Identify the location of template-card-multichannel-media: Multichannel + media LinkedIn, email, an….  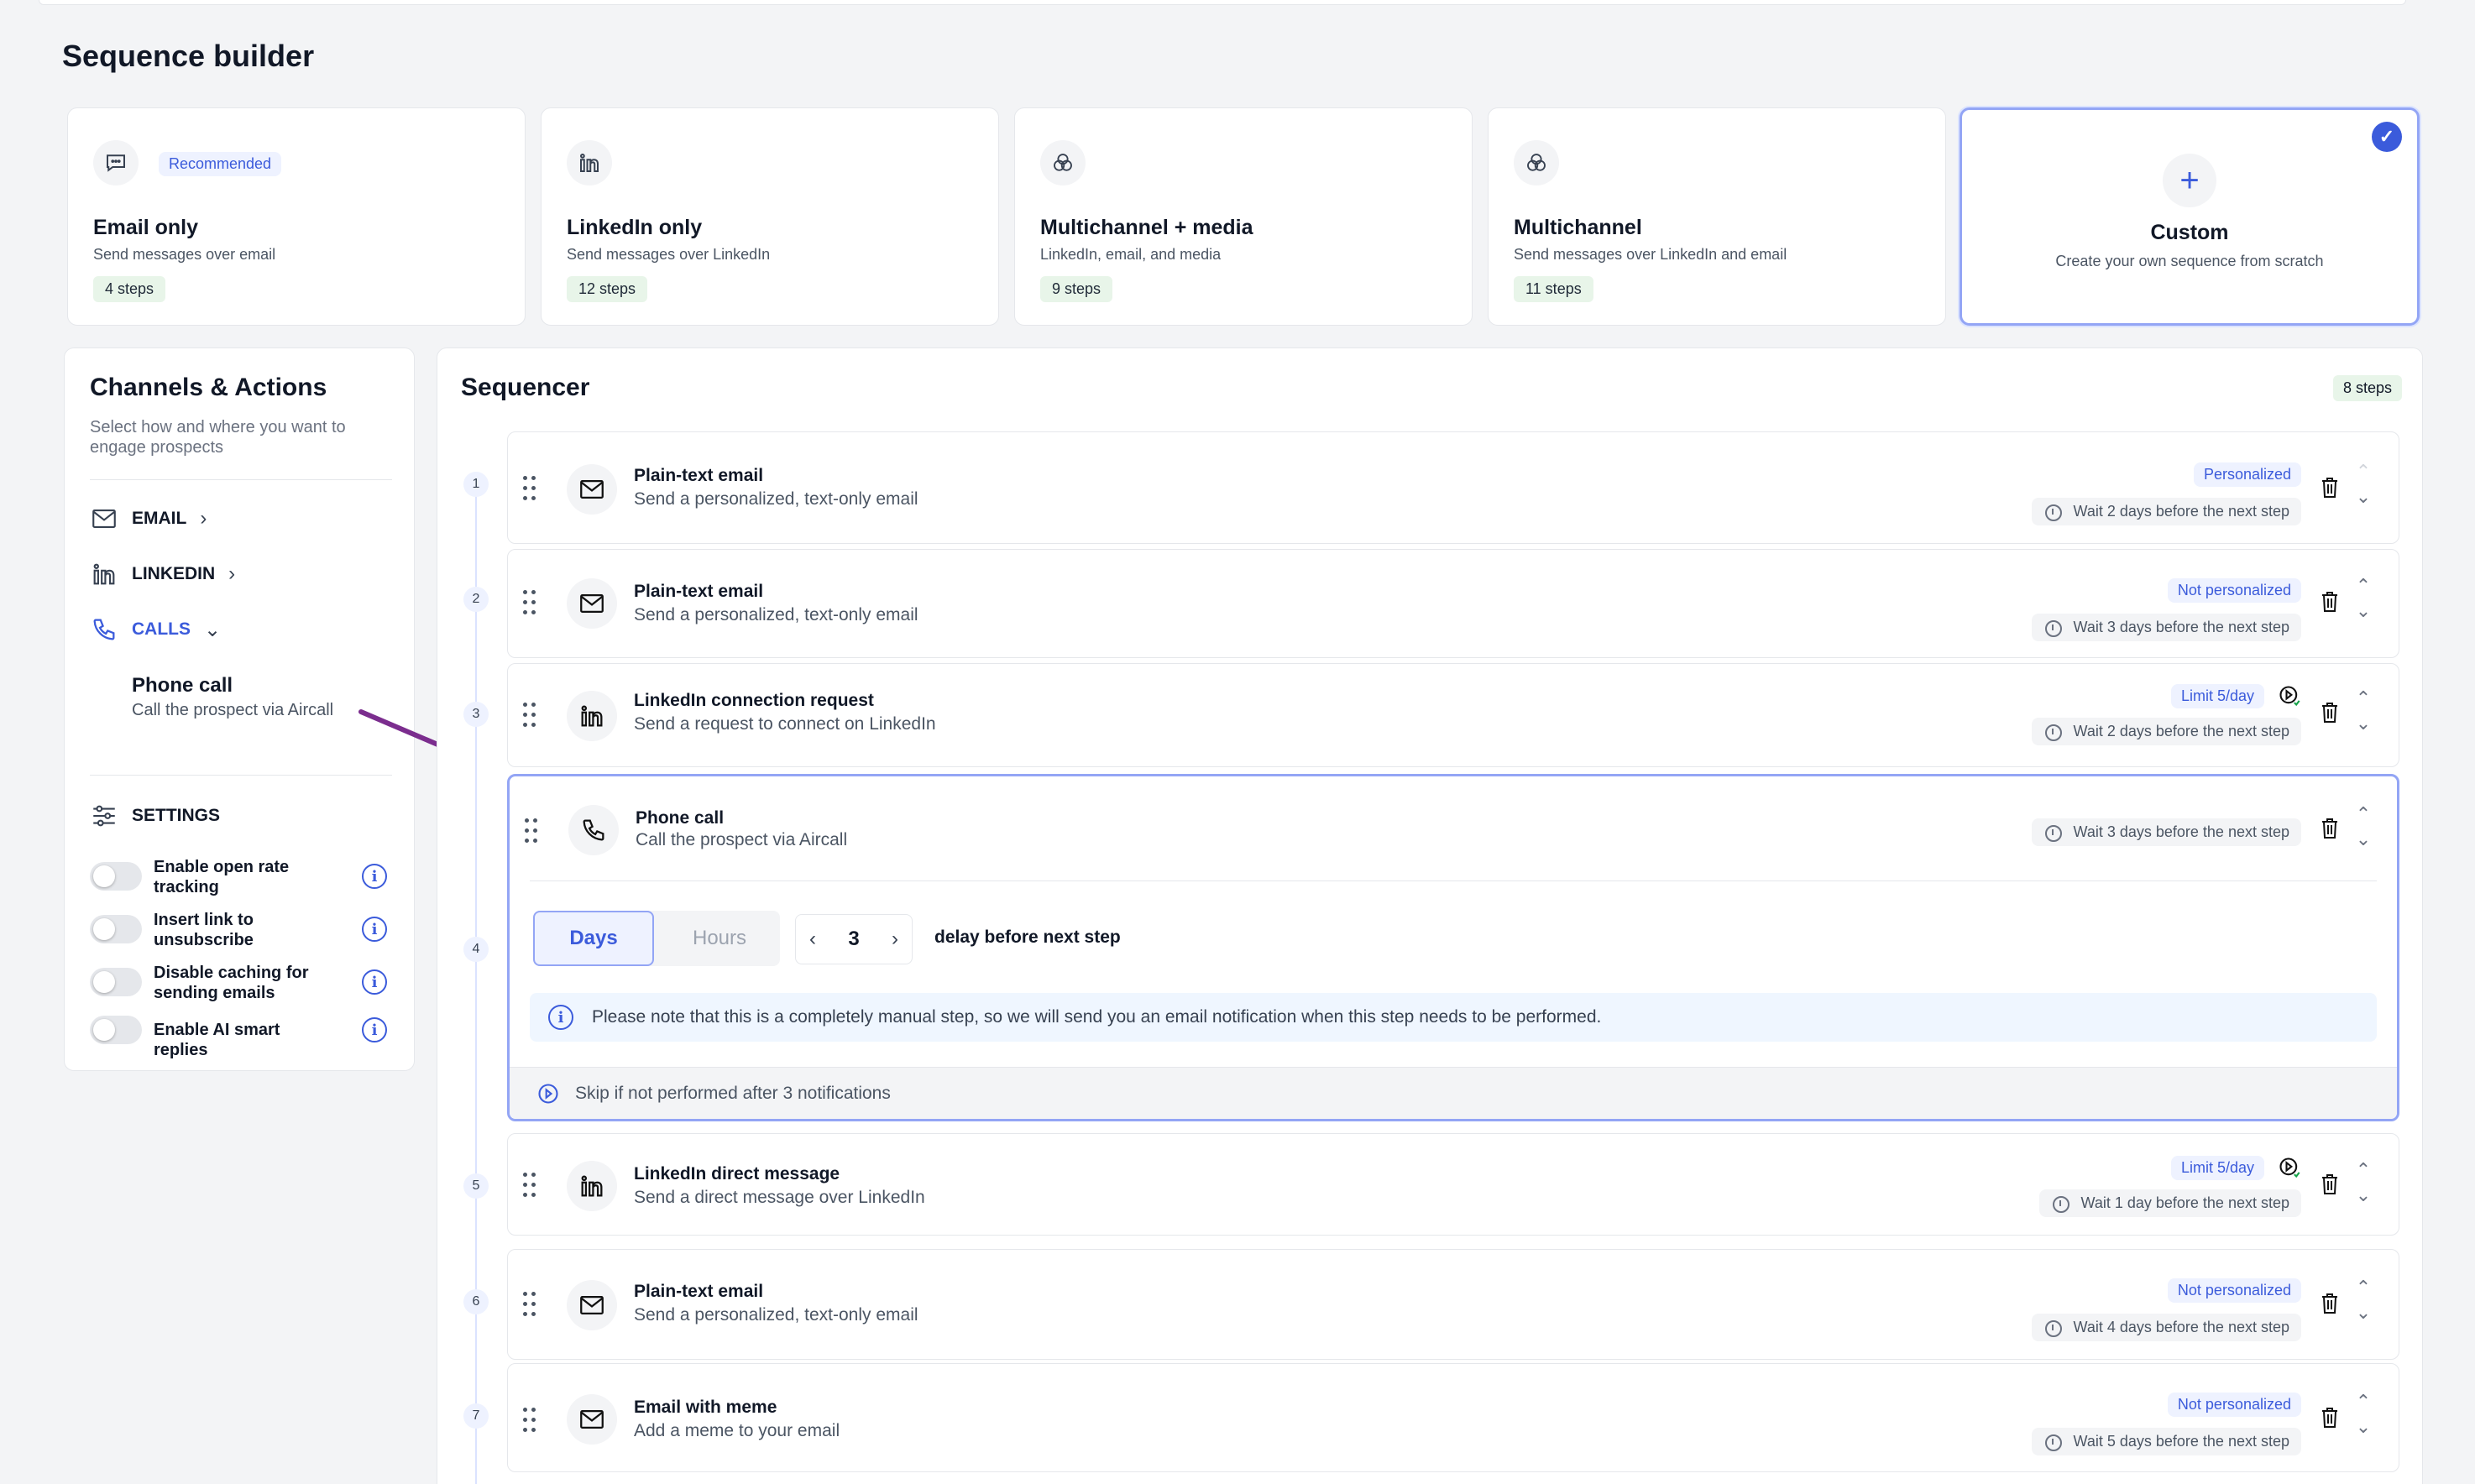
(1243, 216).